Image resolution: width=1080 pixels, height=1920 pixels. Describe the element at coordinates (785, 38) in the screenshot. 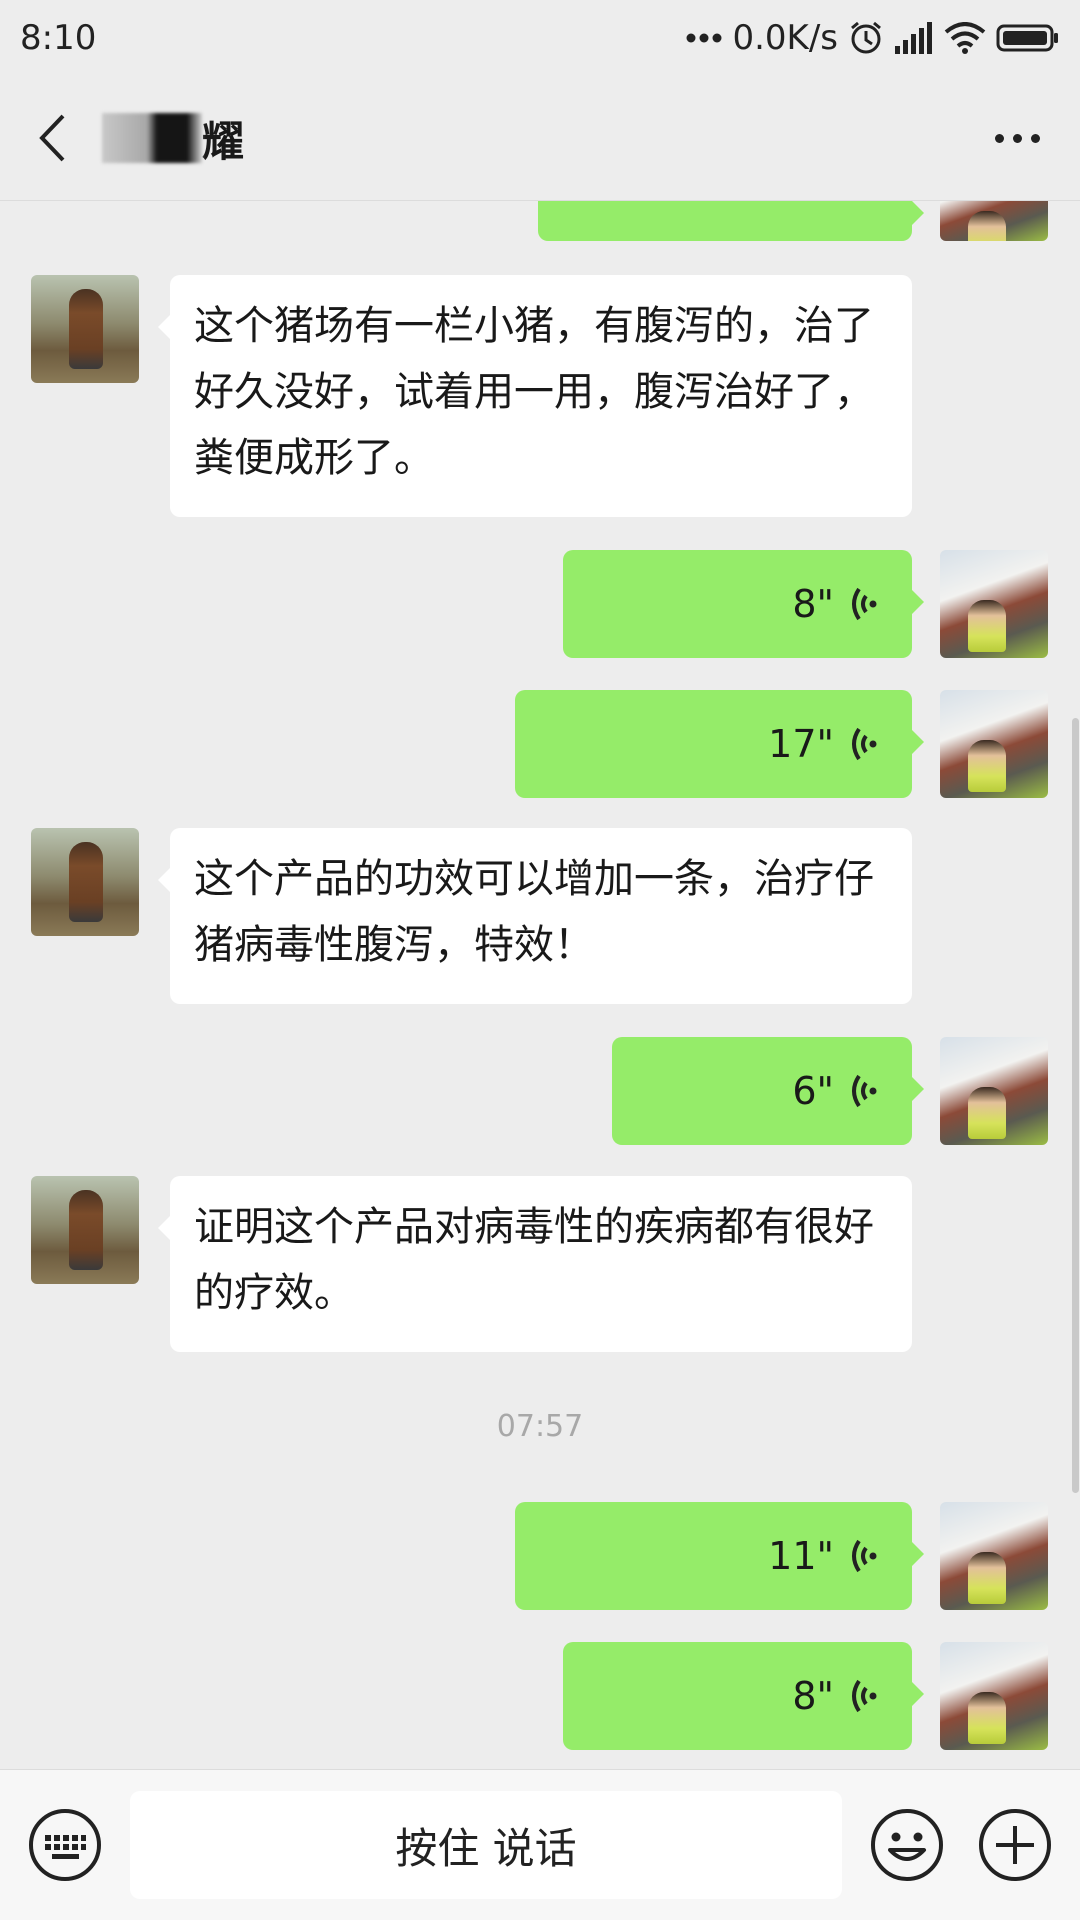

I see `network-speed: 0.0K/s` at that location.